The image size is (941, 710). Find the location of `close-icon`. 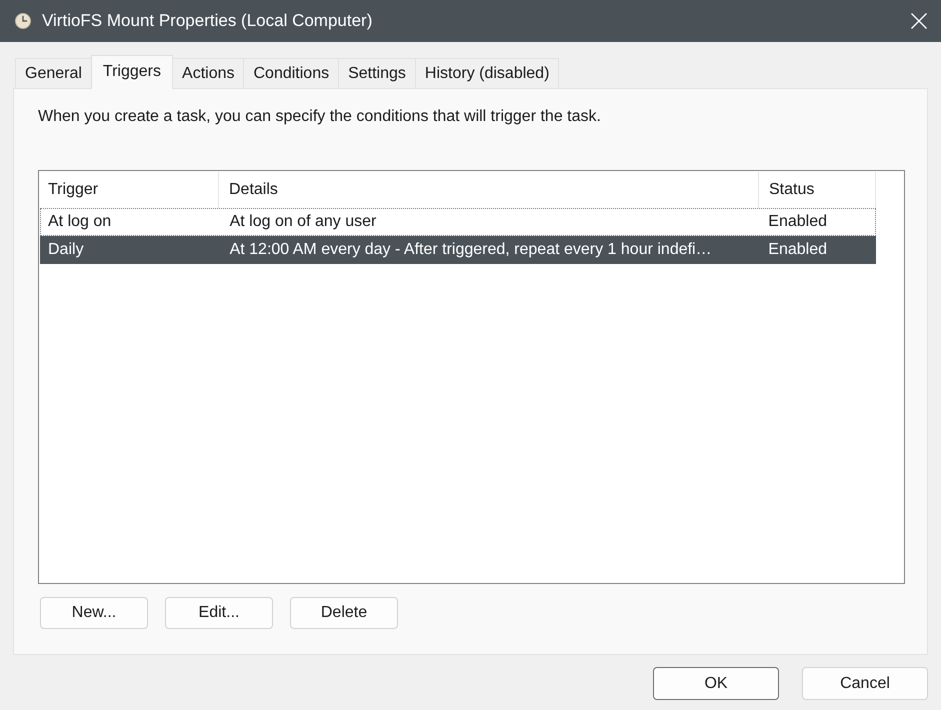

close-icon is located at coordinates (919, 21).